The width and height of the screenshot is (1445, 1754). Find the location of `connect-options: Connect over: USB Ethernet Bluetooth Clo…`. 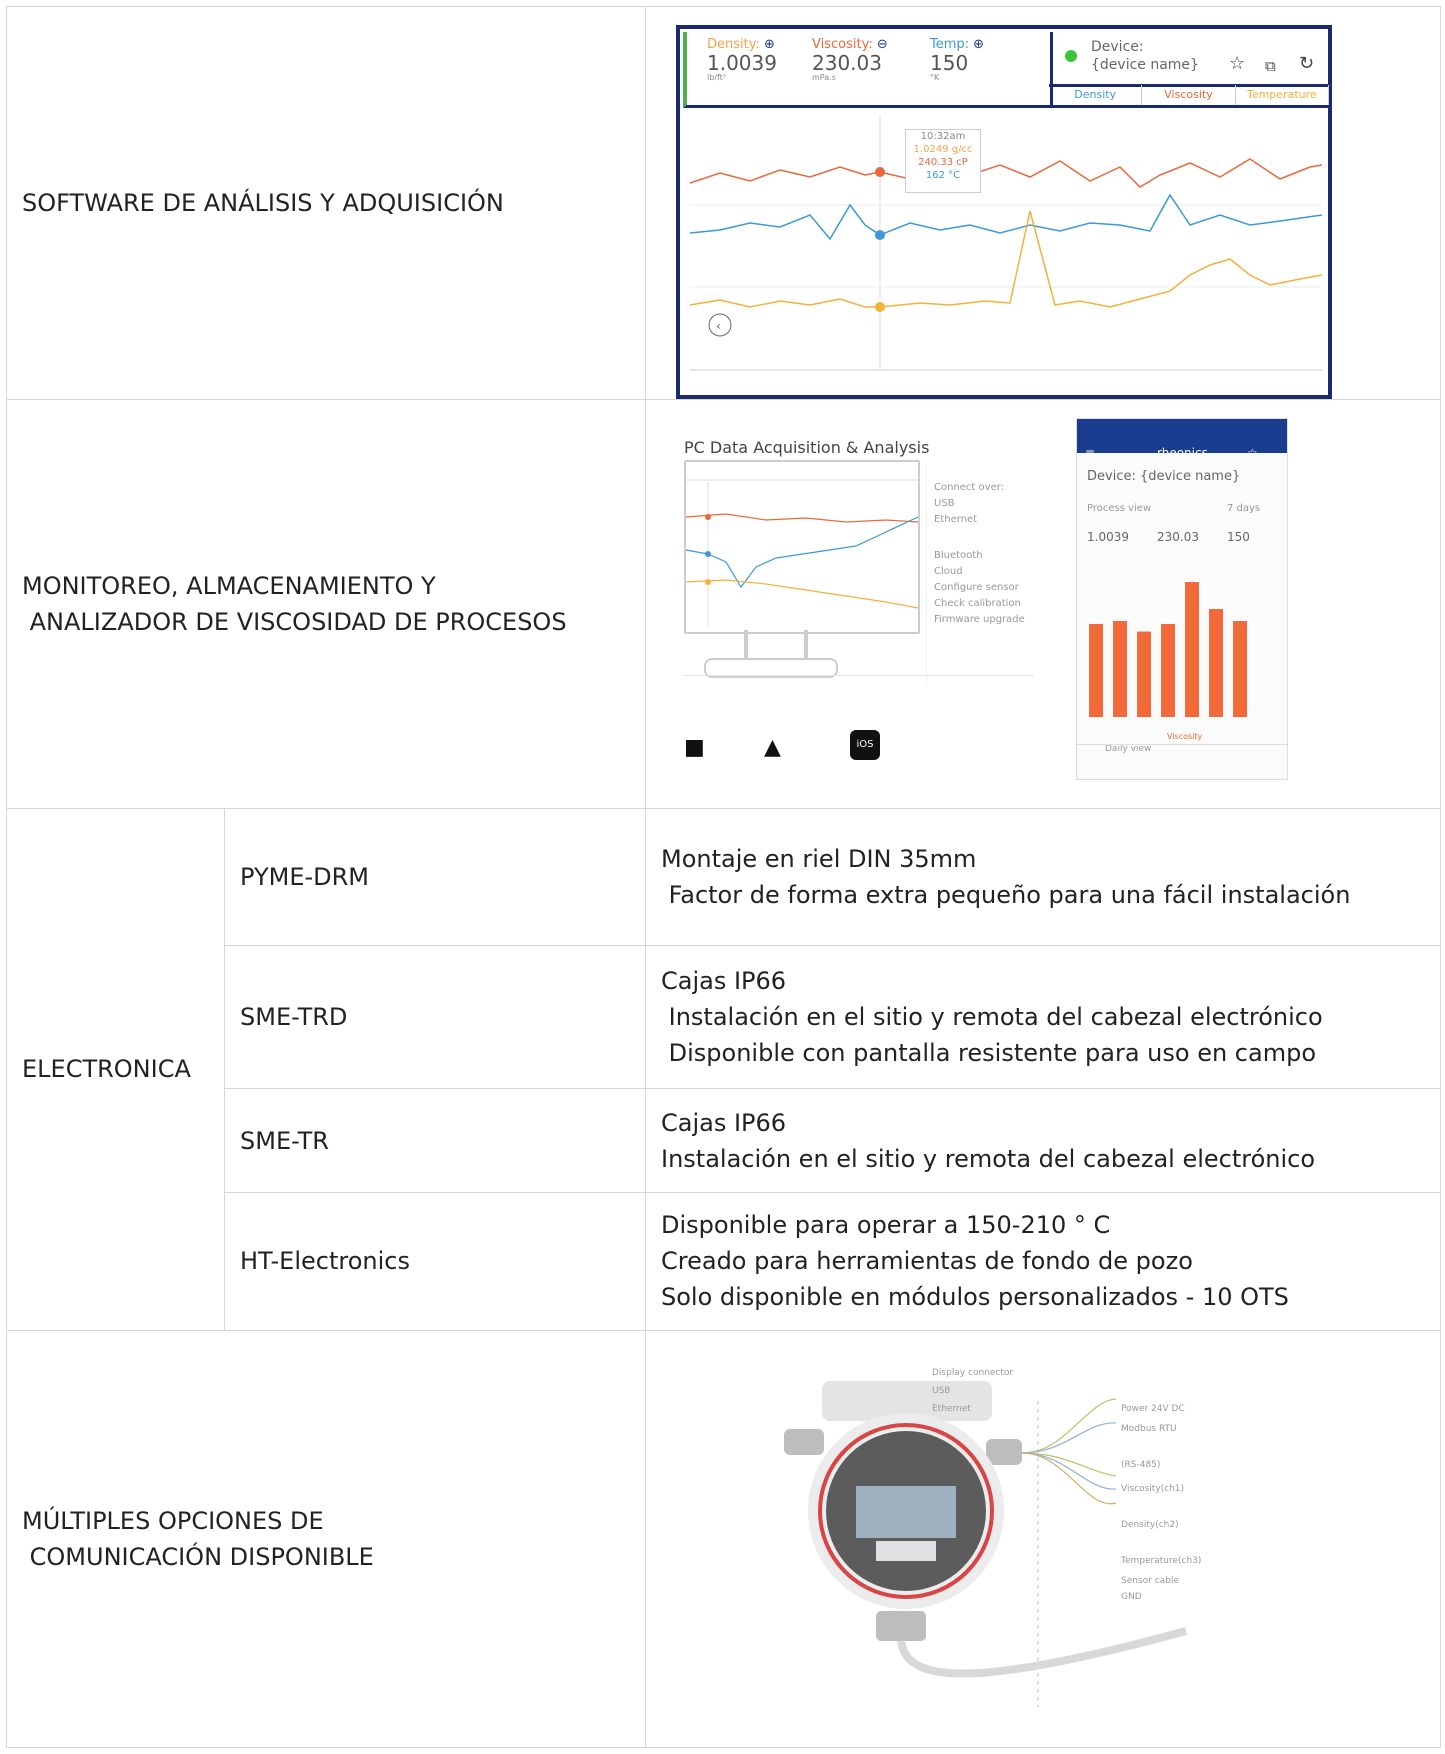

connect-options: Connect over: USB Ethernet Bluetooth Clo… is located at coordinates (979, 554).